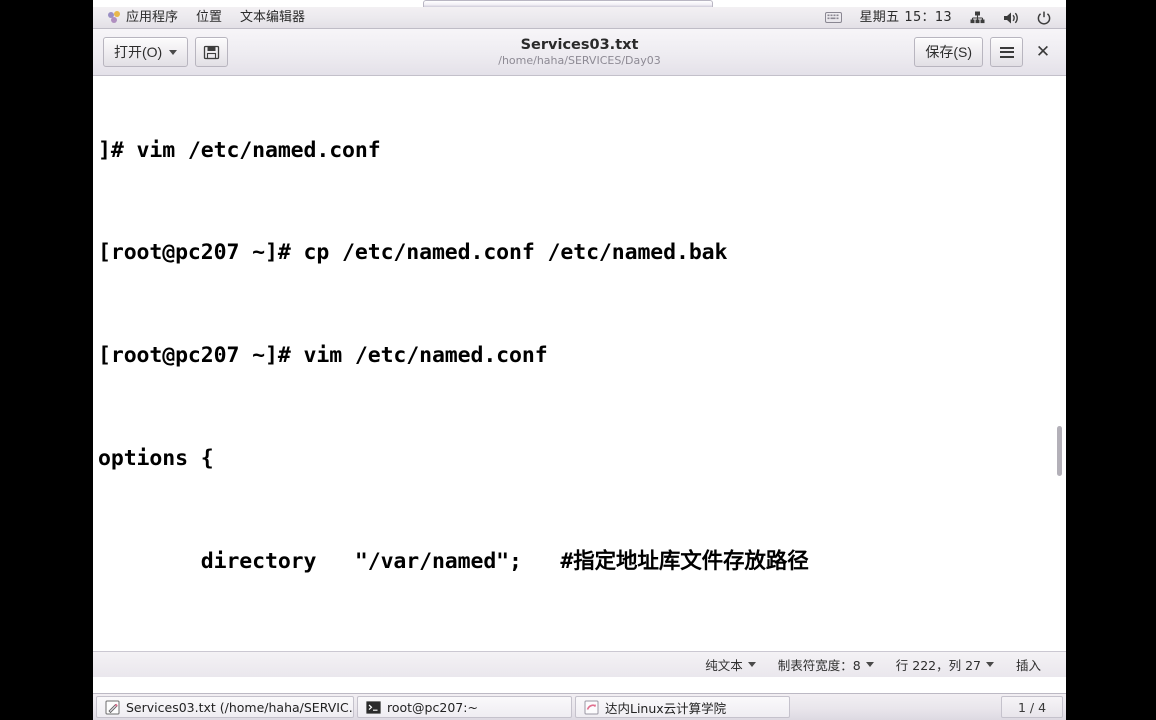  I want to click on gnome-applications-logo-icon, so click(114, 17).